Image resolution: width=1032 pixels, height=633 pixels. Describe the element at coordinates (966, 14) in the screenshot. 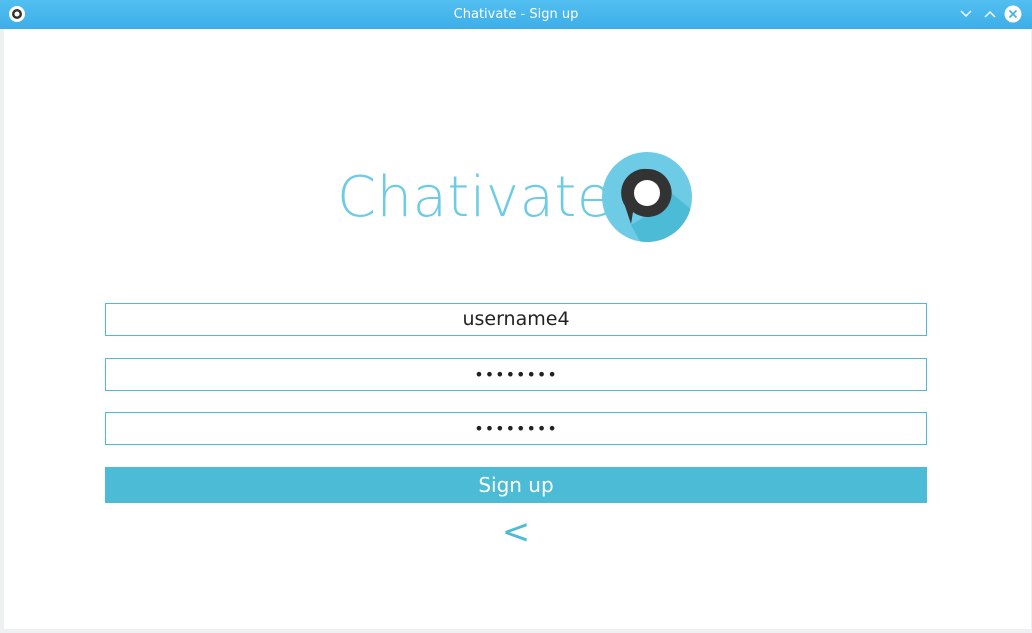

I see `minimize-icon` at that location.